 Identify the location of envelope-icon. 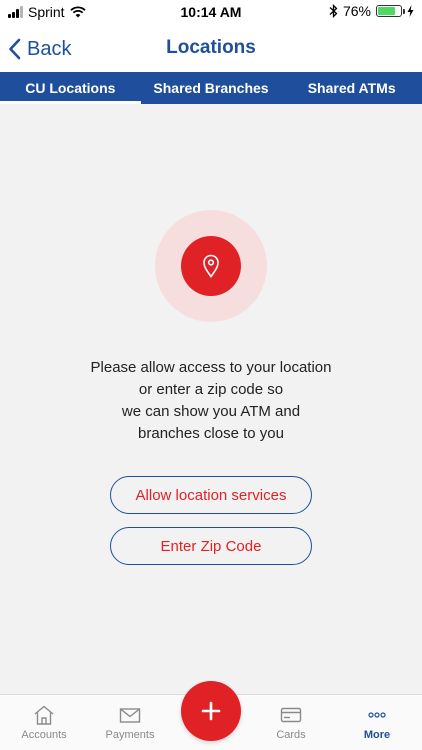
(130, 715).